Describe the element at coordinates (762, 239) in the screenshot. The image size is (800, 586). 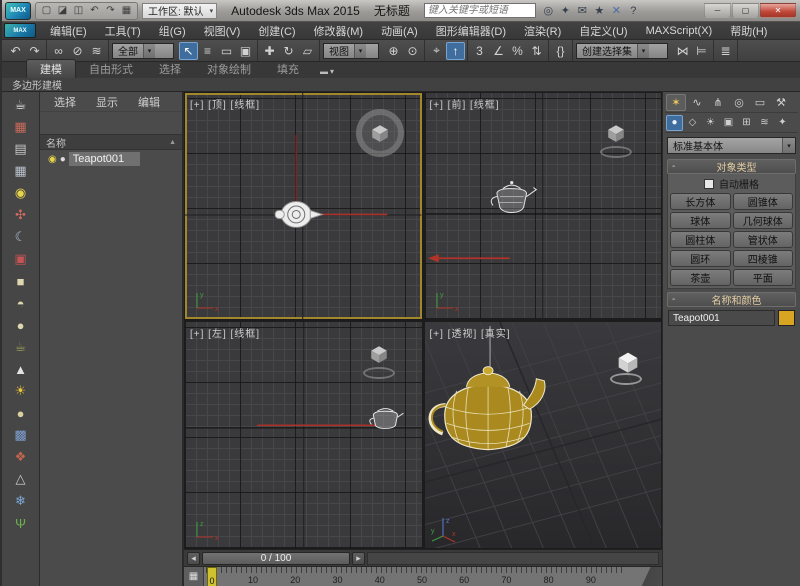
I see `primitive-button: 管状体` at that location.